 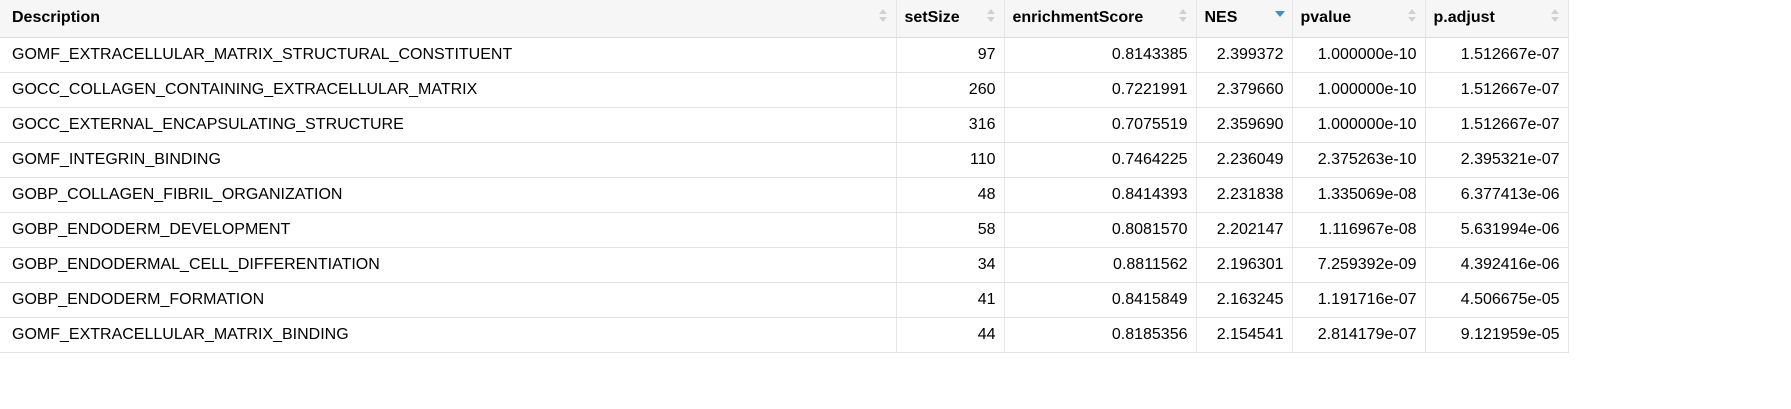 I want to click on cell-enrichmentscore: 0.7464225, so click(x=1100, y=160).